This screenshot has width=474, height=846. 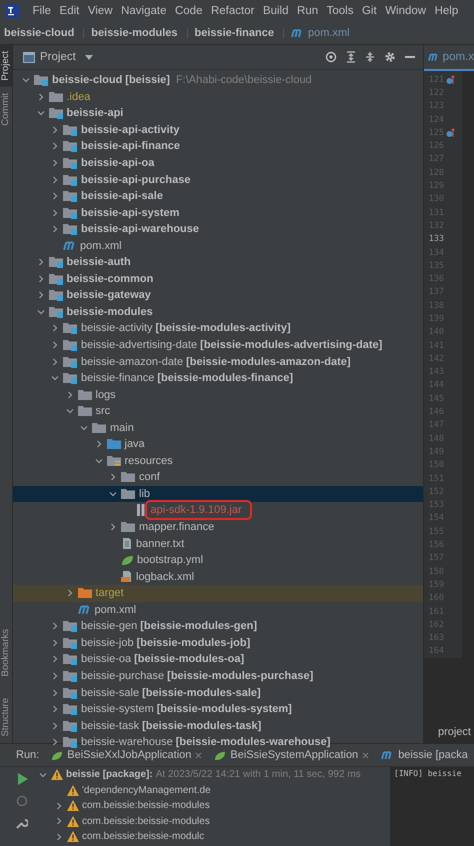 I want to click on tree-item: beissie-common, so click(x=110, y=278).